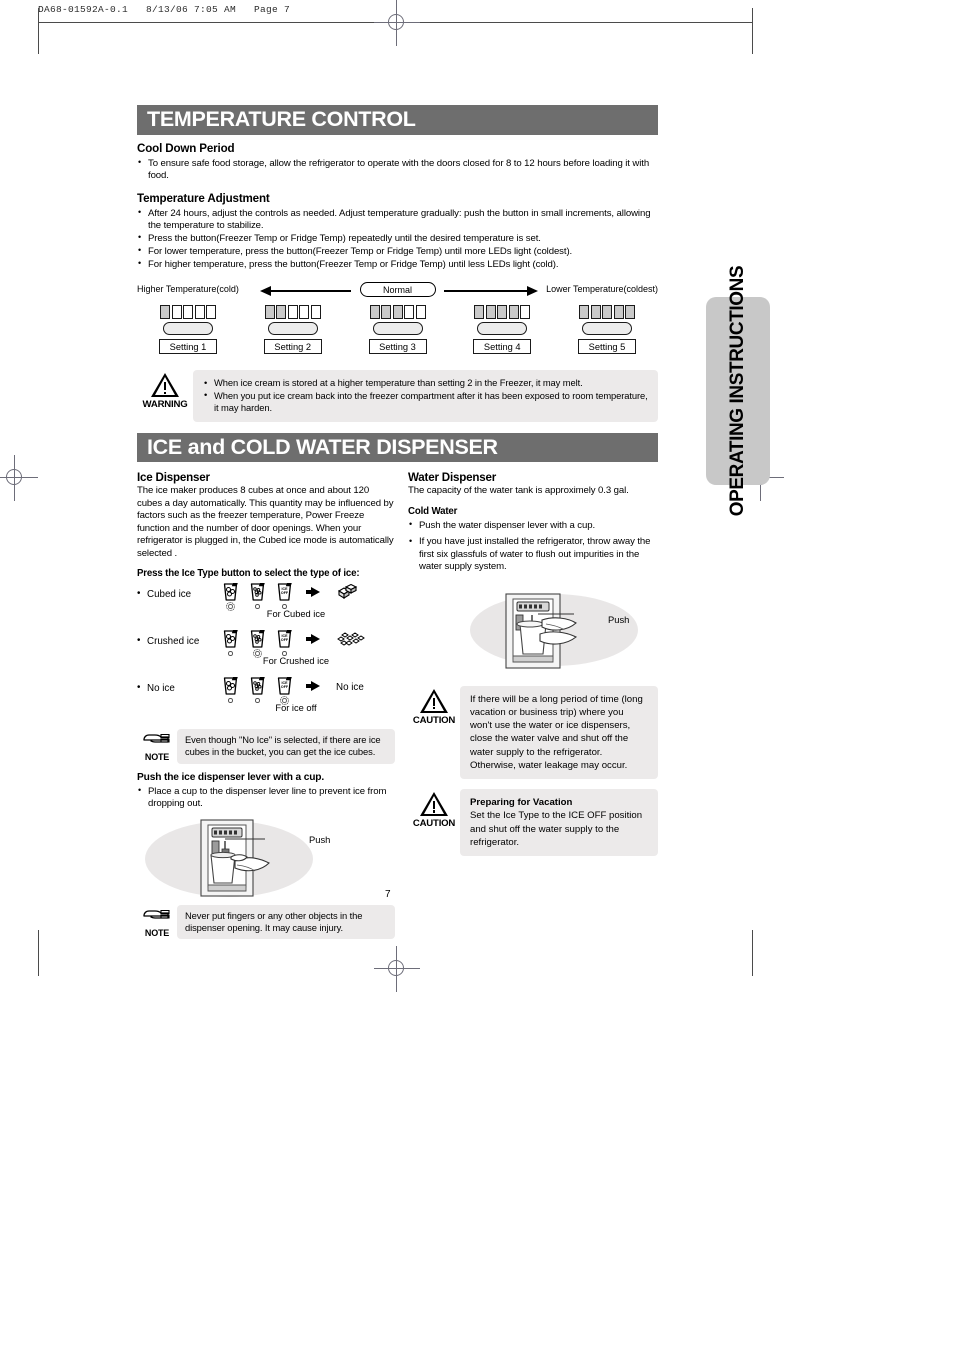  I want to click on ice-type-label: No ice, so click(179, 685).